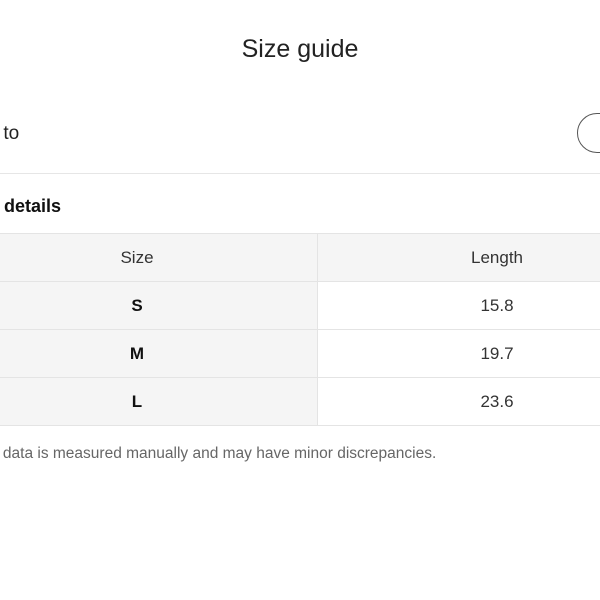 Image resolution: width=600 pixels, height=600 pixels. What do you see at coordinates (588, 133) in the screenshot?
I see `unit-toggle-switch` at bounding box center [588, 133].